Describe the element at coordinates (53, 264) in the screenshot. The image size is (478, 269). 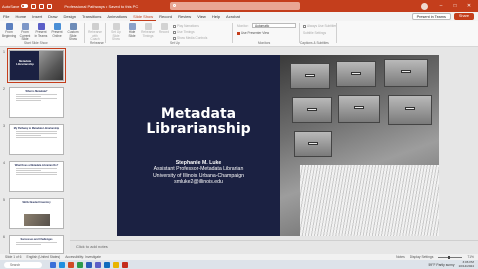
I see `file-explorer-icon` at that location.